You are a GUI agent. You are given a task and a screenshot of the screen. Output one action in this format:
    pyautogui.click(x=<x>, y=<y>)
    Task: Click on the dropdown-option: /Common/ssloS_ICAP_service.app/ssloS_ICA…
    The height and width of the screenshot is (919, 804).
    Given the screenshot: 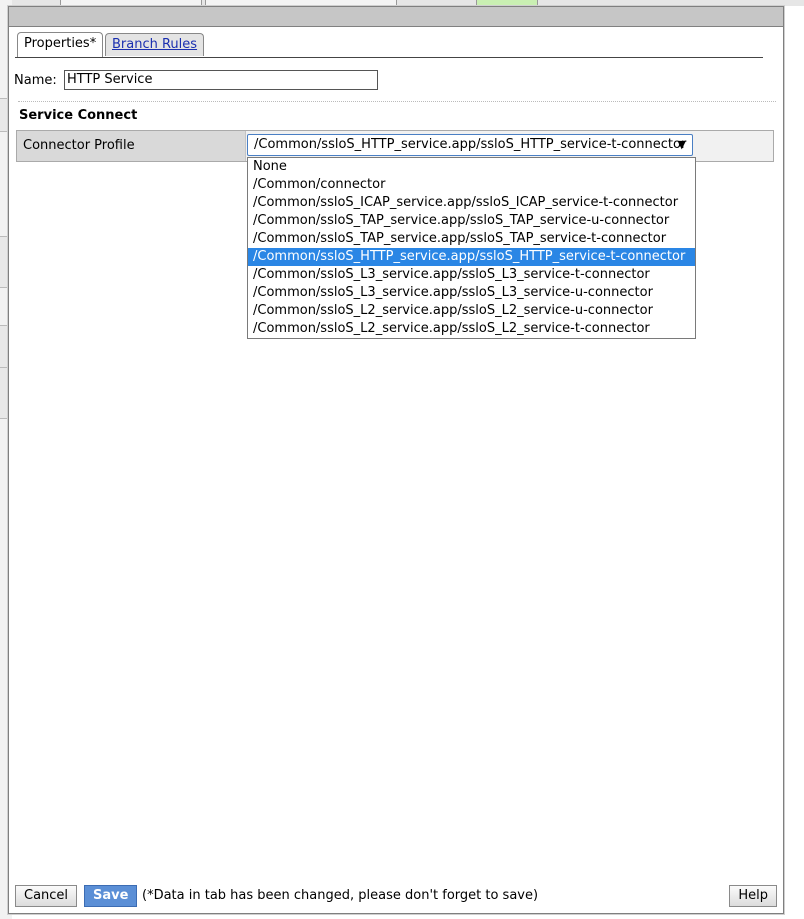 What is the action you would take?
    pyautogui.click(x=471, y=203)
    